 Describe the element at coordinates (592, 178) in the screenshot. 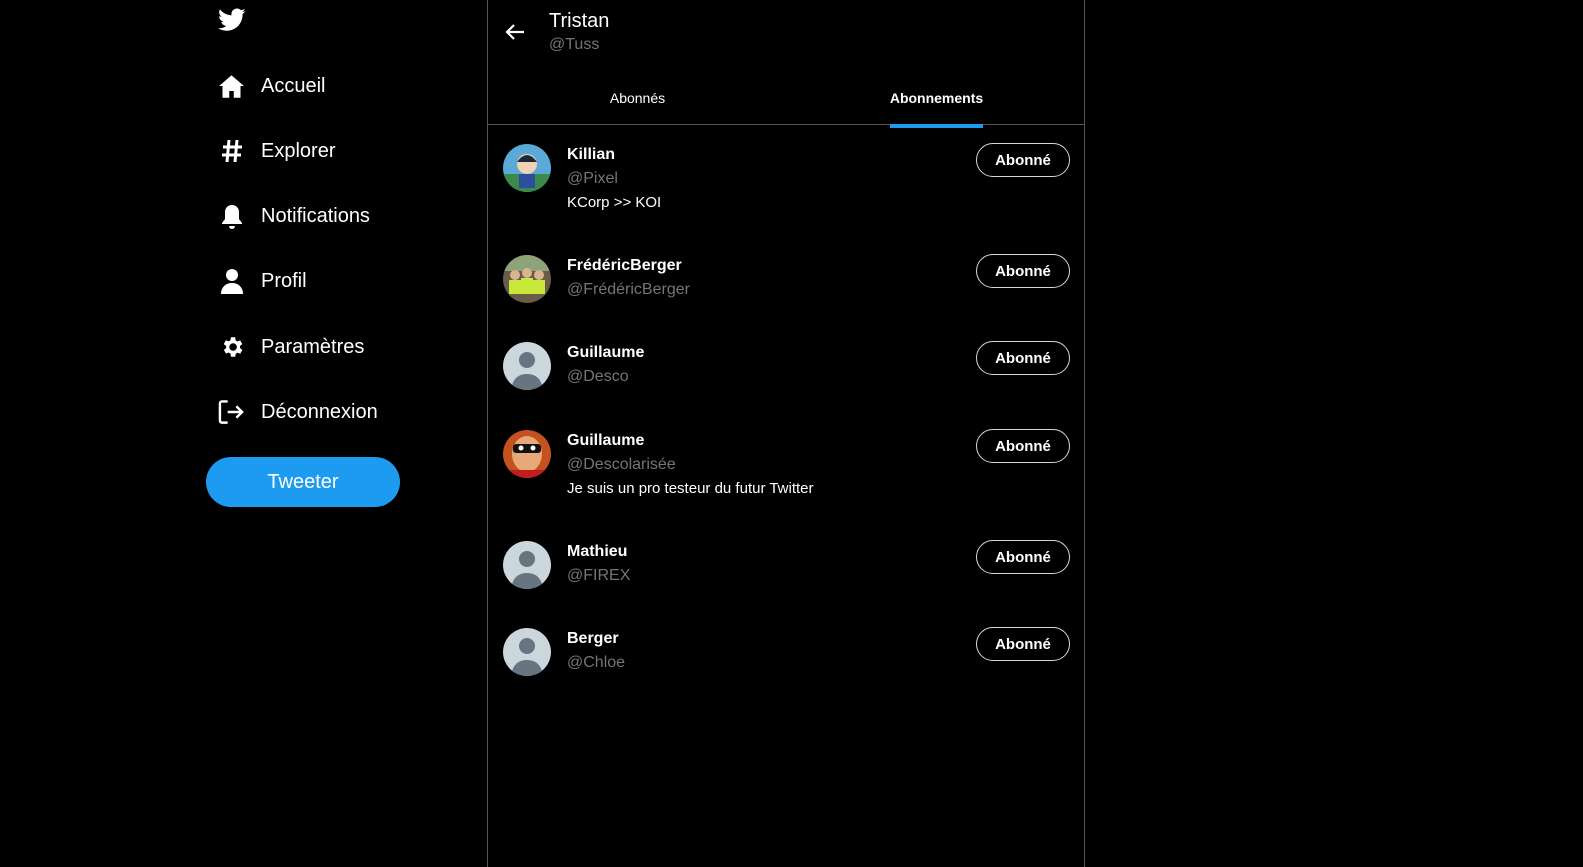

I see `user-handle: @Pixel` at that location.